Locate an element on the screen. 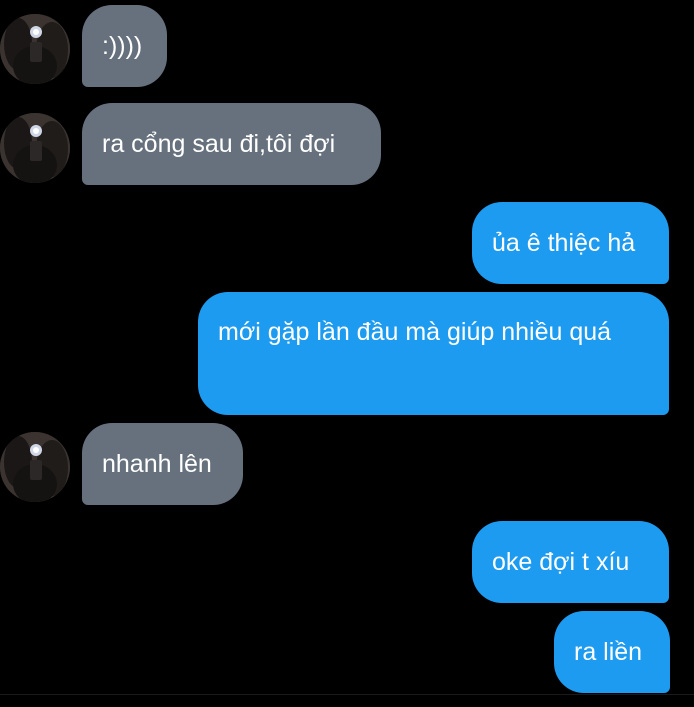 The height and width of the screenshot is (707, 694). message-text: ủa ê thiệc hả is located at coordinates (564, 243).